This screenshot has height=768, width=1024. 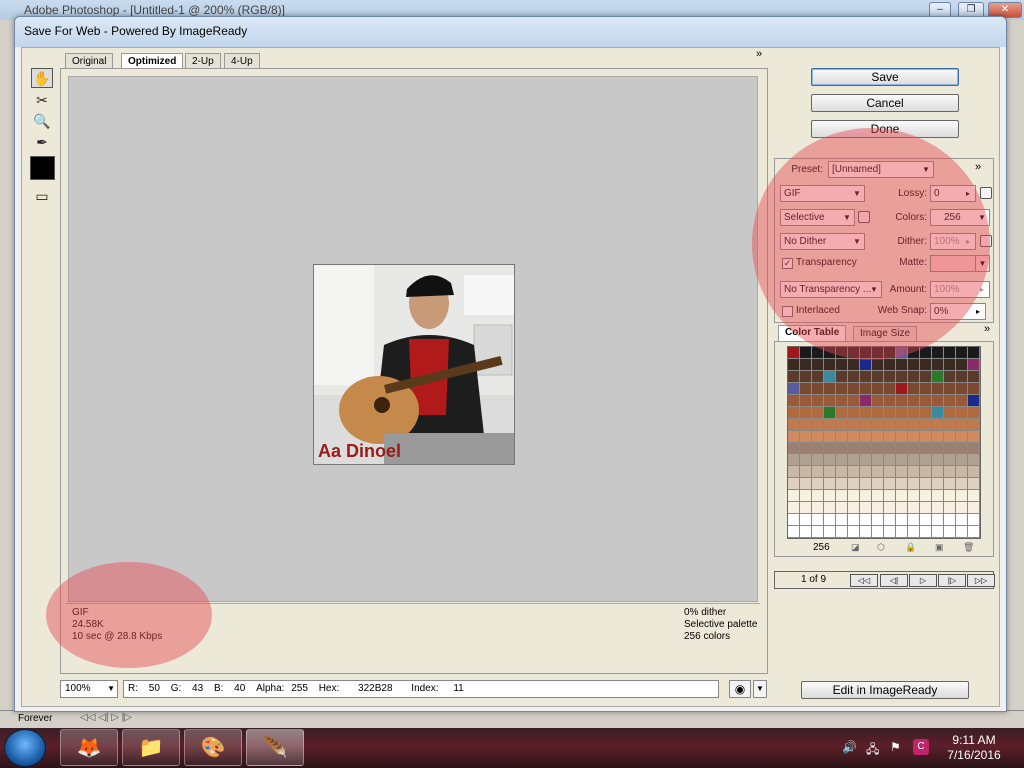 What do you see at coordinates (872, 750) in the screenshot?
I see `network-icon: 🖧` at bounding box center [872, 750].